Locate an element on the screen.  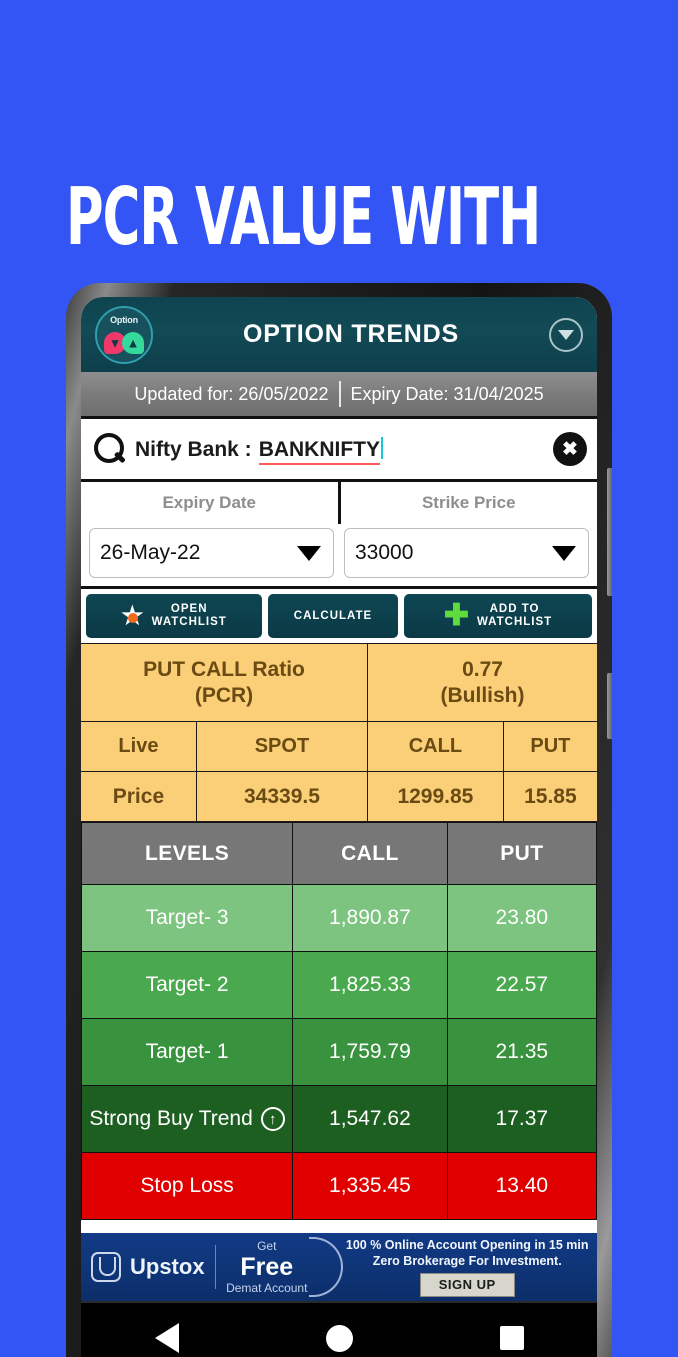
ad-free-label: Free is located at coordinates (267, 1266).